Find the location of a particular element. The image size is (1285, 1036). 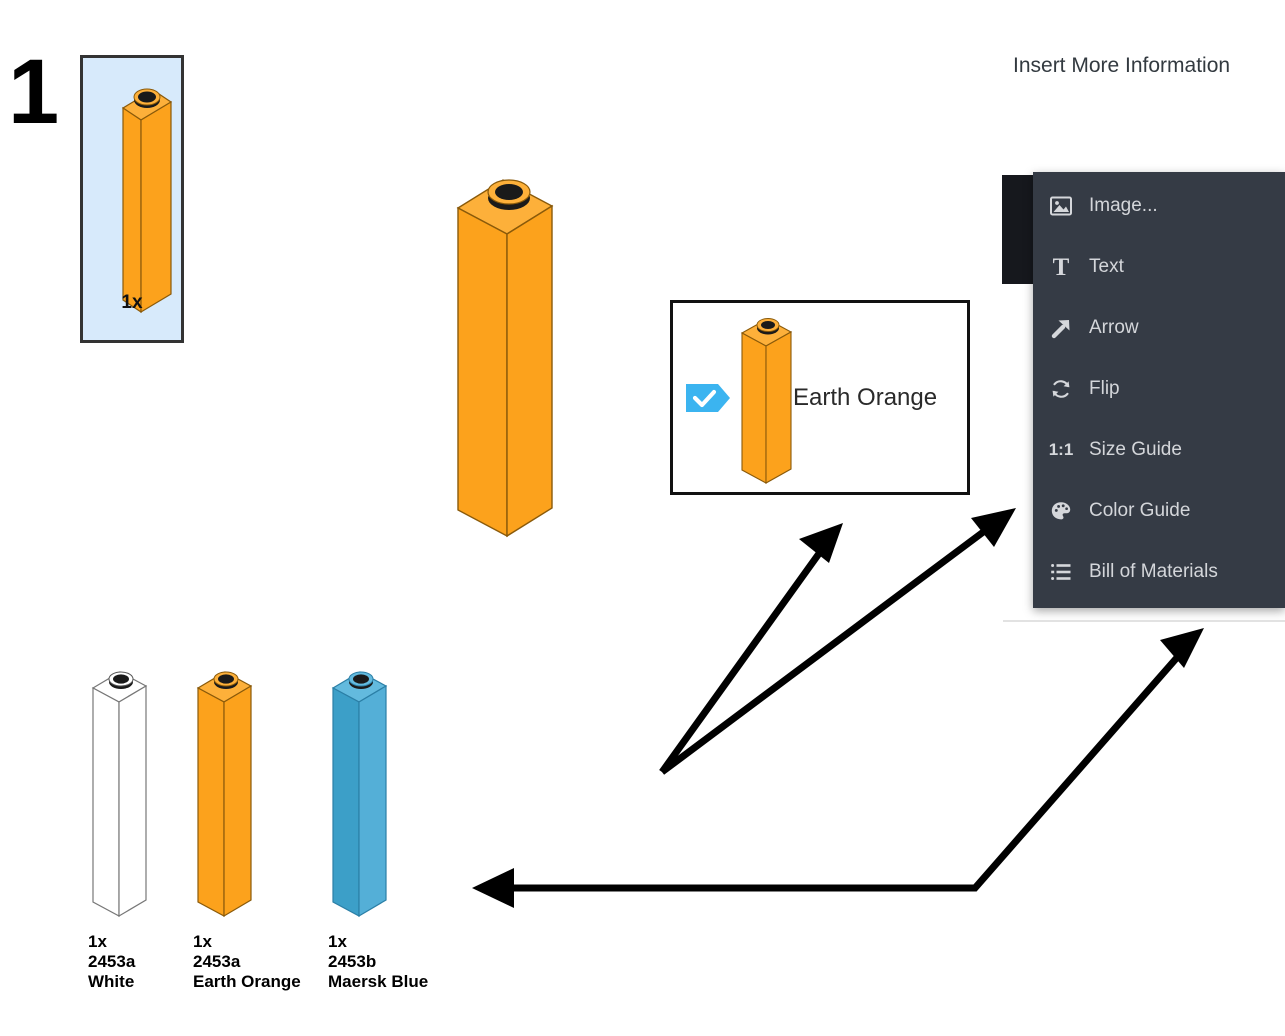

step-number: 1 is located at coordinates (33, 92).